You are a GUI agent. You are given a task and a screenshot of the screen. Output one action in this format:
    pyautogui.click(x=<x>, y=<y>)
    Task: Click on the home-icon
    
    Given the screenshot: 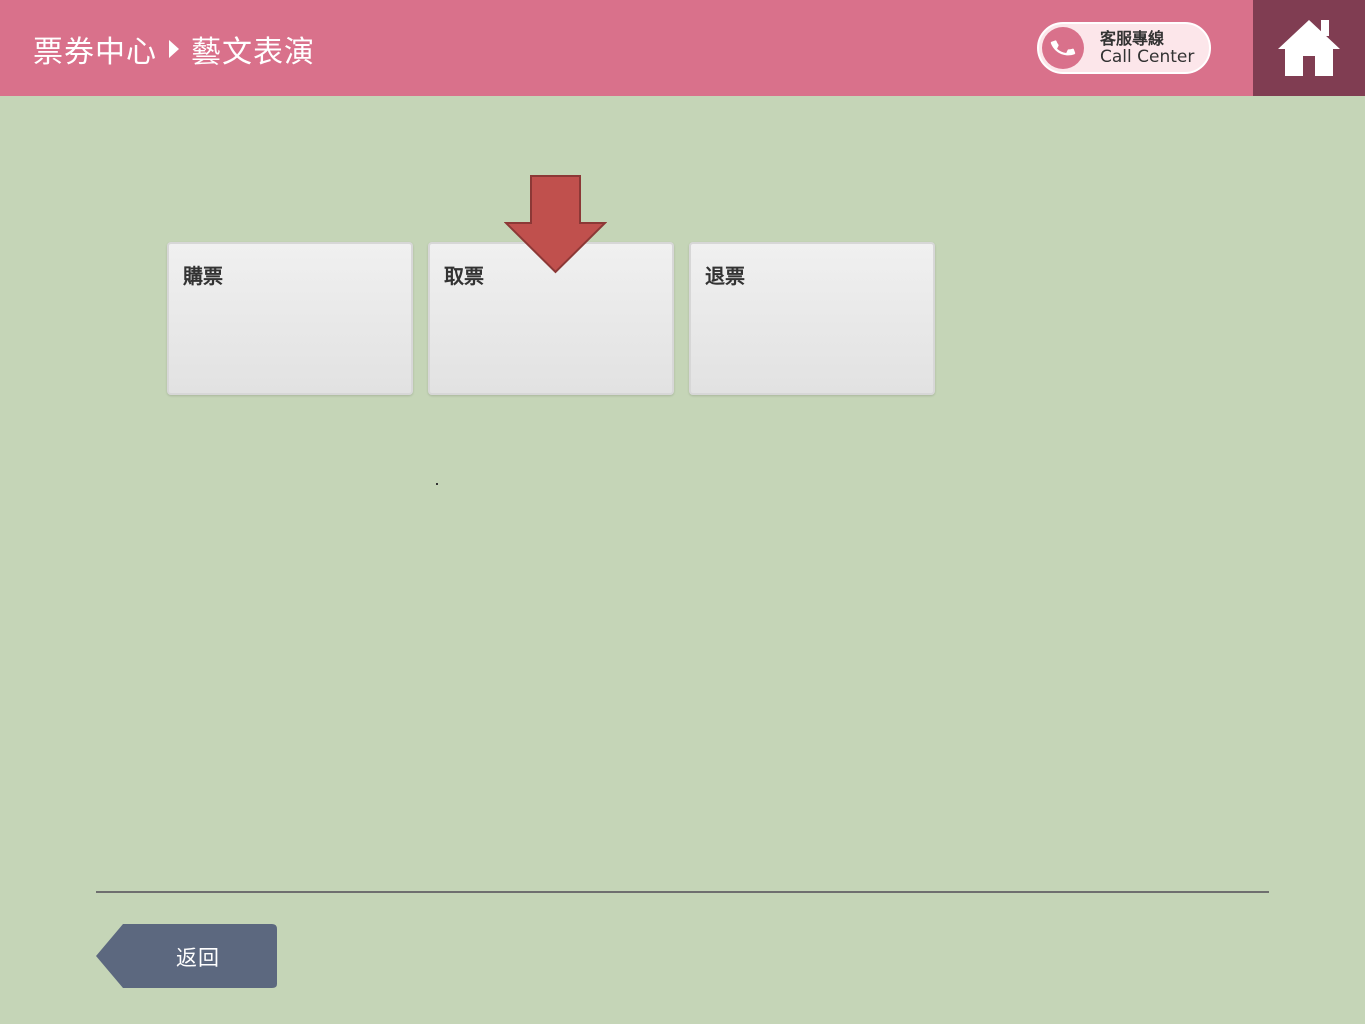 What is the action you would take?
    pyautogui.click(x=1309, y=48)
    